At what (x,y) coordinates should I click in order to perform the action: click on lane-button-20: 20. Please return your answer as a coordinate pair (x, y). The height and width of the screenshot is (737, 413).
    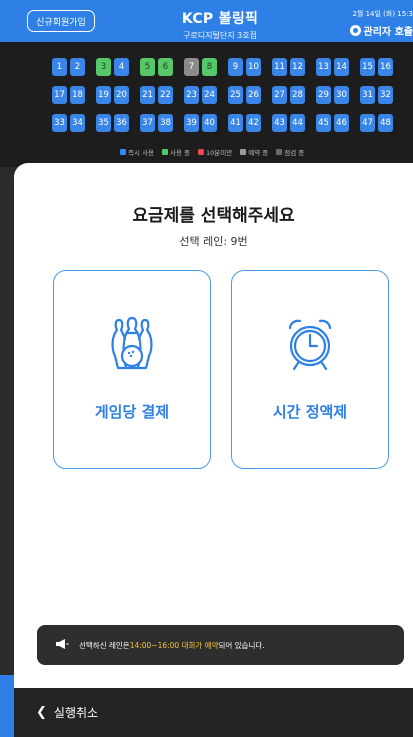
    Looking at the image, I should click on (121, 95).